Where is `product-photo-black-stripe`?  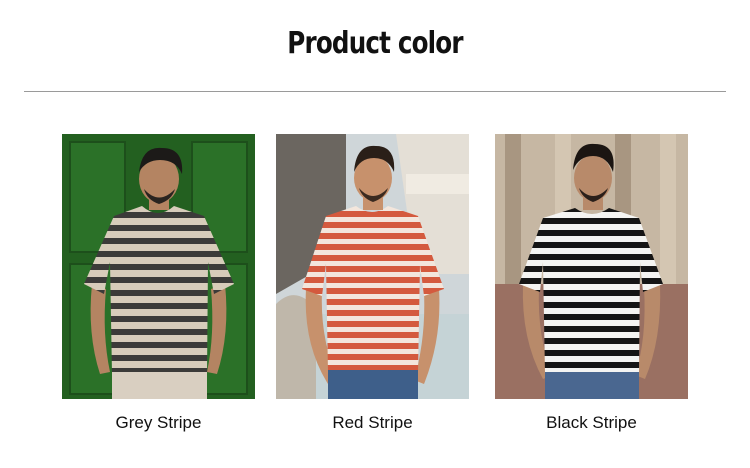 product-photo-black-stripe is located at coordinates (591, 266).